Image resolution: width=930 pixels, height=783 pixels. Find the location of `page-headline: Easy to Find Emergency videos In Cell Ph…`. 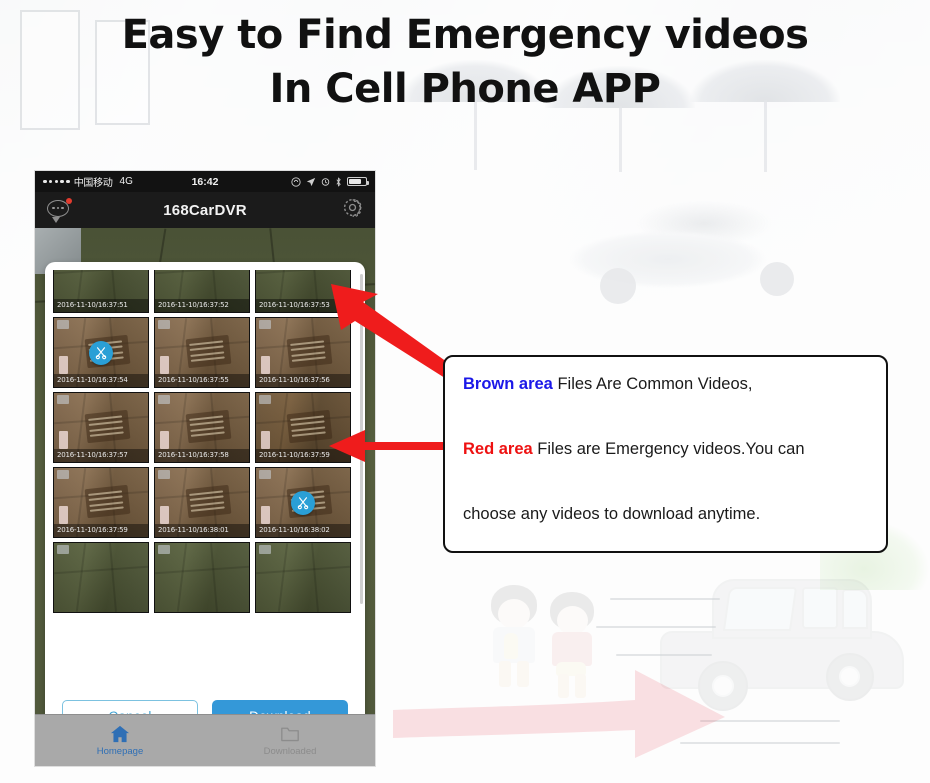

page-headline: Easy to Find Emergency videos In Cell Ph… is located at coordinates (465, 62).